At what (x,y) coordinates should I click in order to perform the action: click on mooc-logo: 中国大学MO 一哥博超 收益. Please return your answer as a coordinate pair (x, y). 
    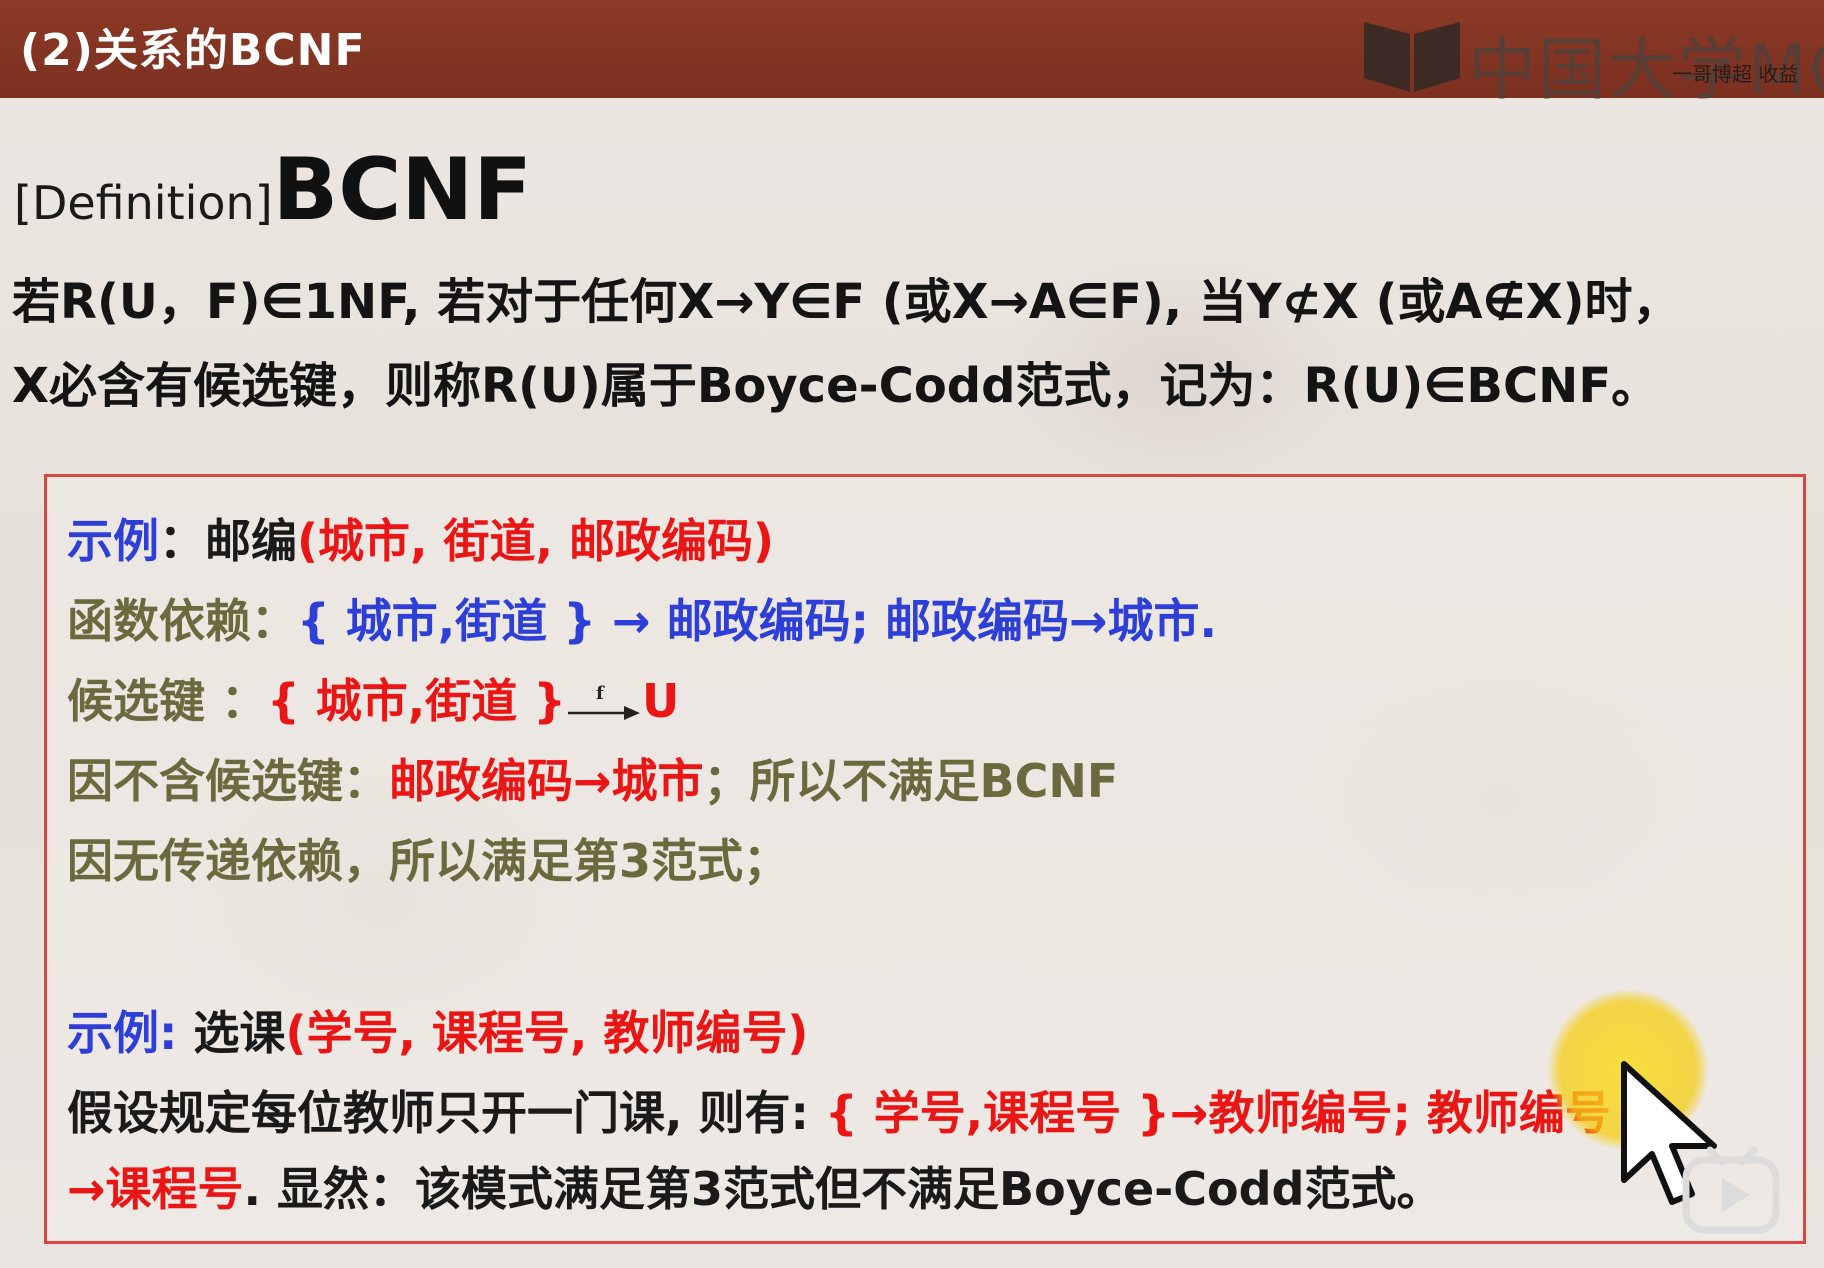
    Looking at the image, I should click on (1593, 59).